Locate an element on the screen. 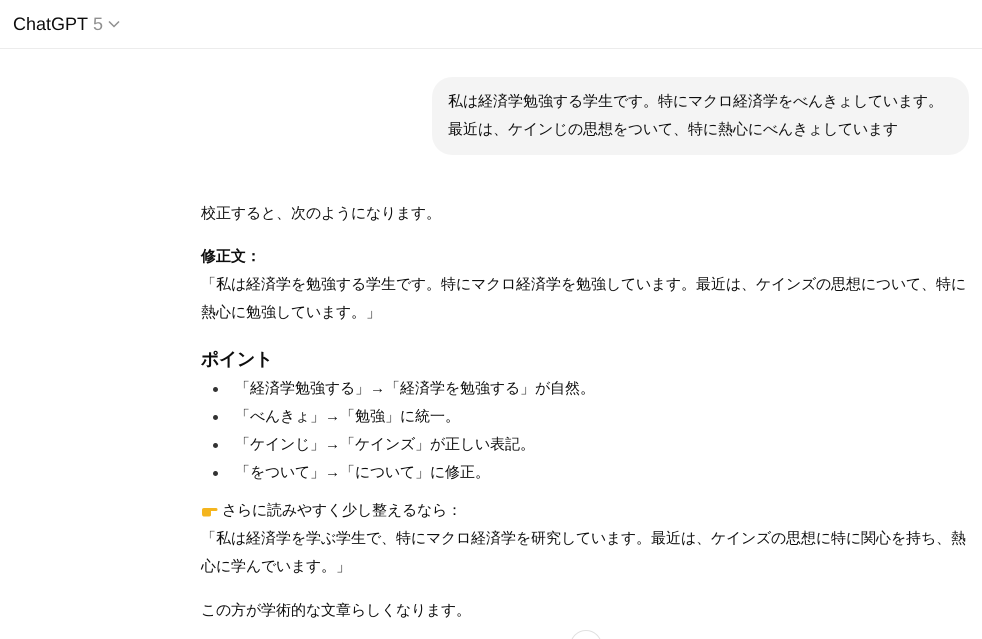 The height and width of the screenshot is (639, 982). corrected-label: 修正文： is located at coordinates (231, 257).